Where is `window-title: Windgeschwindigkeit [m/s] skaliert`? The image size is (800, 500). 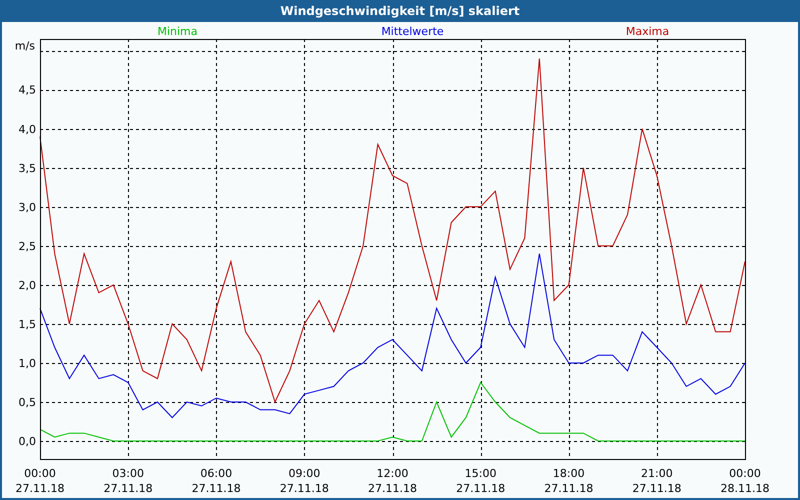
window-title: Windgeschwindigkeit [m/s] skaliert is located at coordinates (400, 11).